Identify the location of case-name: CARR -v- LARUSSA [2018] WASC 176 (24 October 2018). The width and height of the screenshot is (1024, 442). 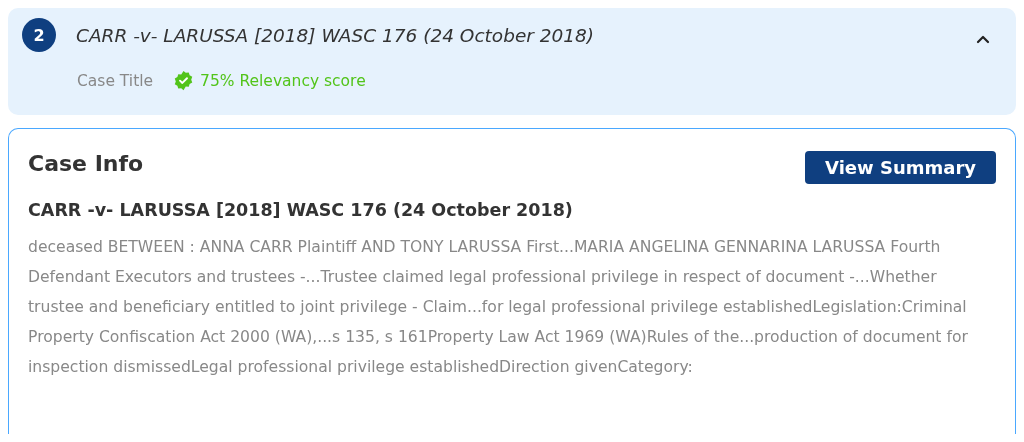
(301, 210).